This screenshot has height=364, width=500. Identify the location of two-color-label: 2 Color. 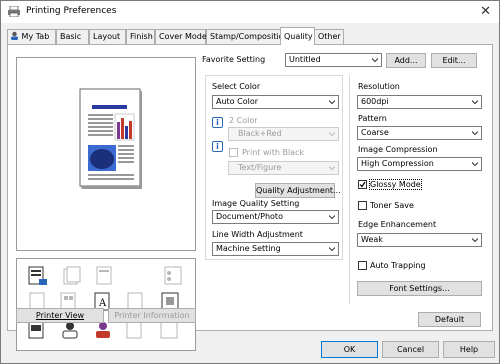
(243, 120).